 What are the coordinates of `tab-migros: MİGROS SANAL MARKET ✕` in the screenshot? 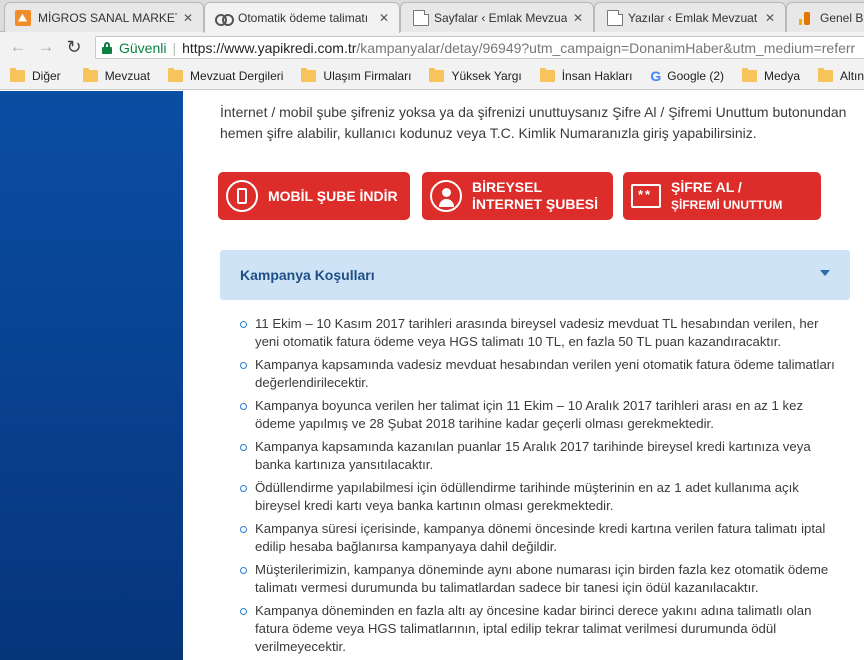 It's located at (104, 17).